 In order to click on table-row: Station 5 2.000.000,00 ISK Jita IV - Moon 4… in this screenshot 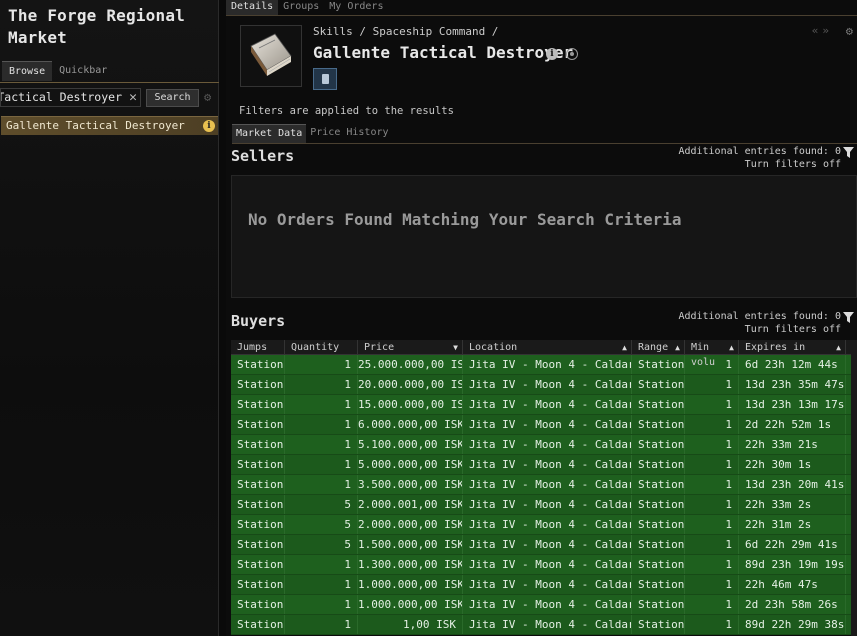, I will do `click(541, 525)`.